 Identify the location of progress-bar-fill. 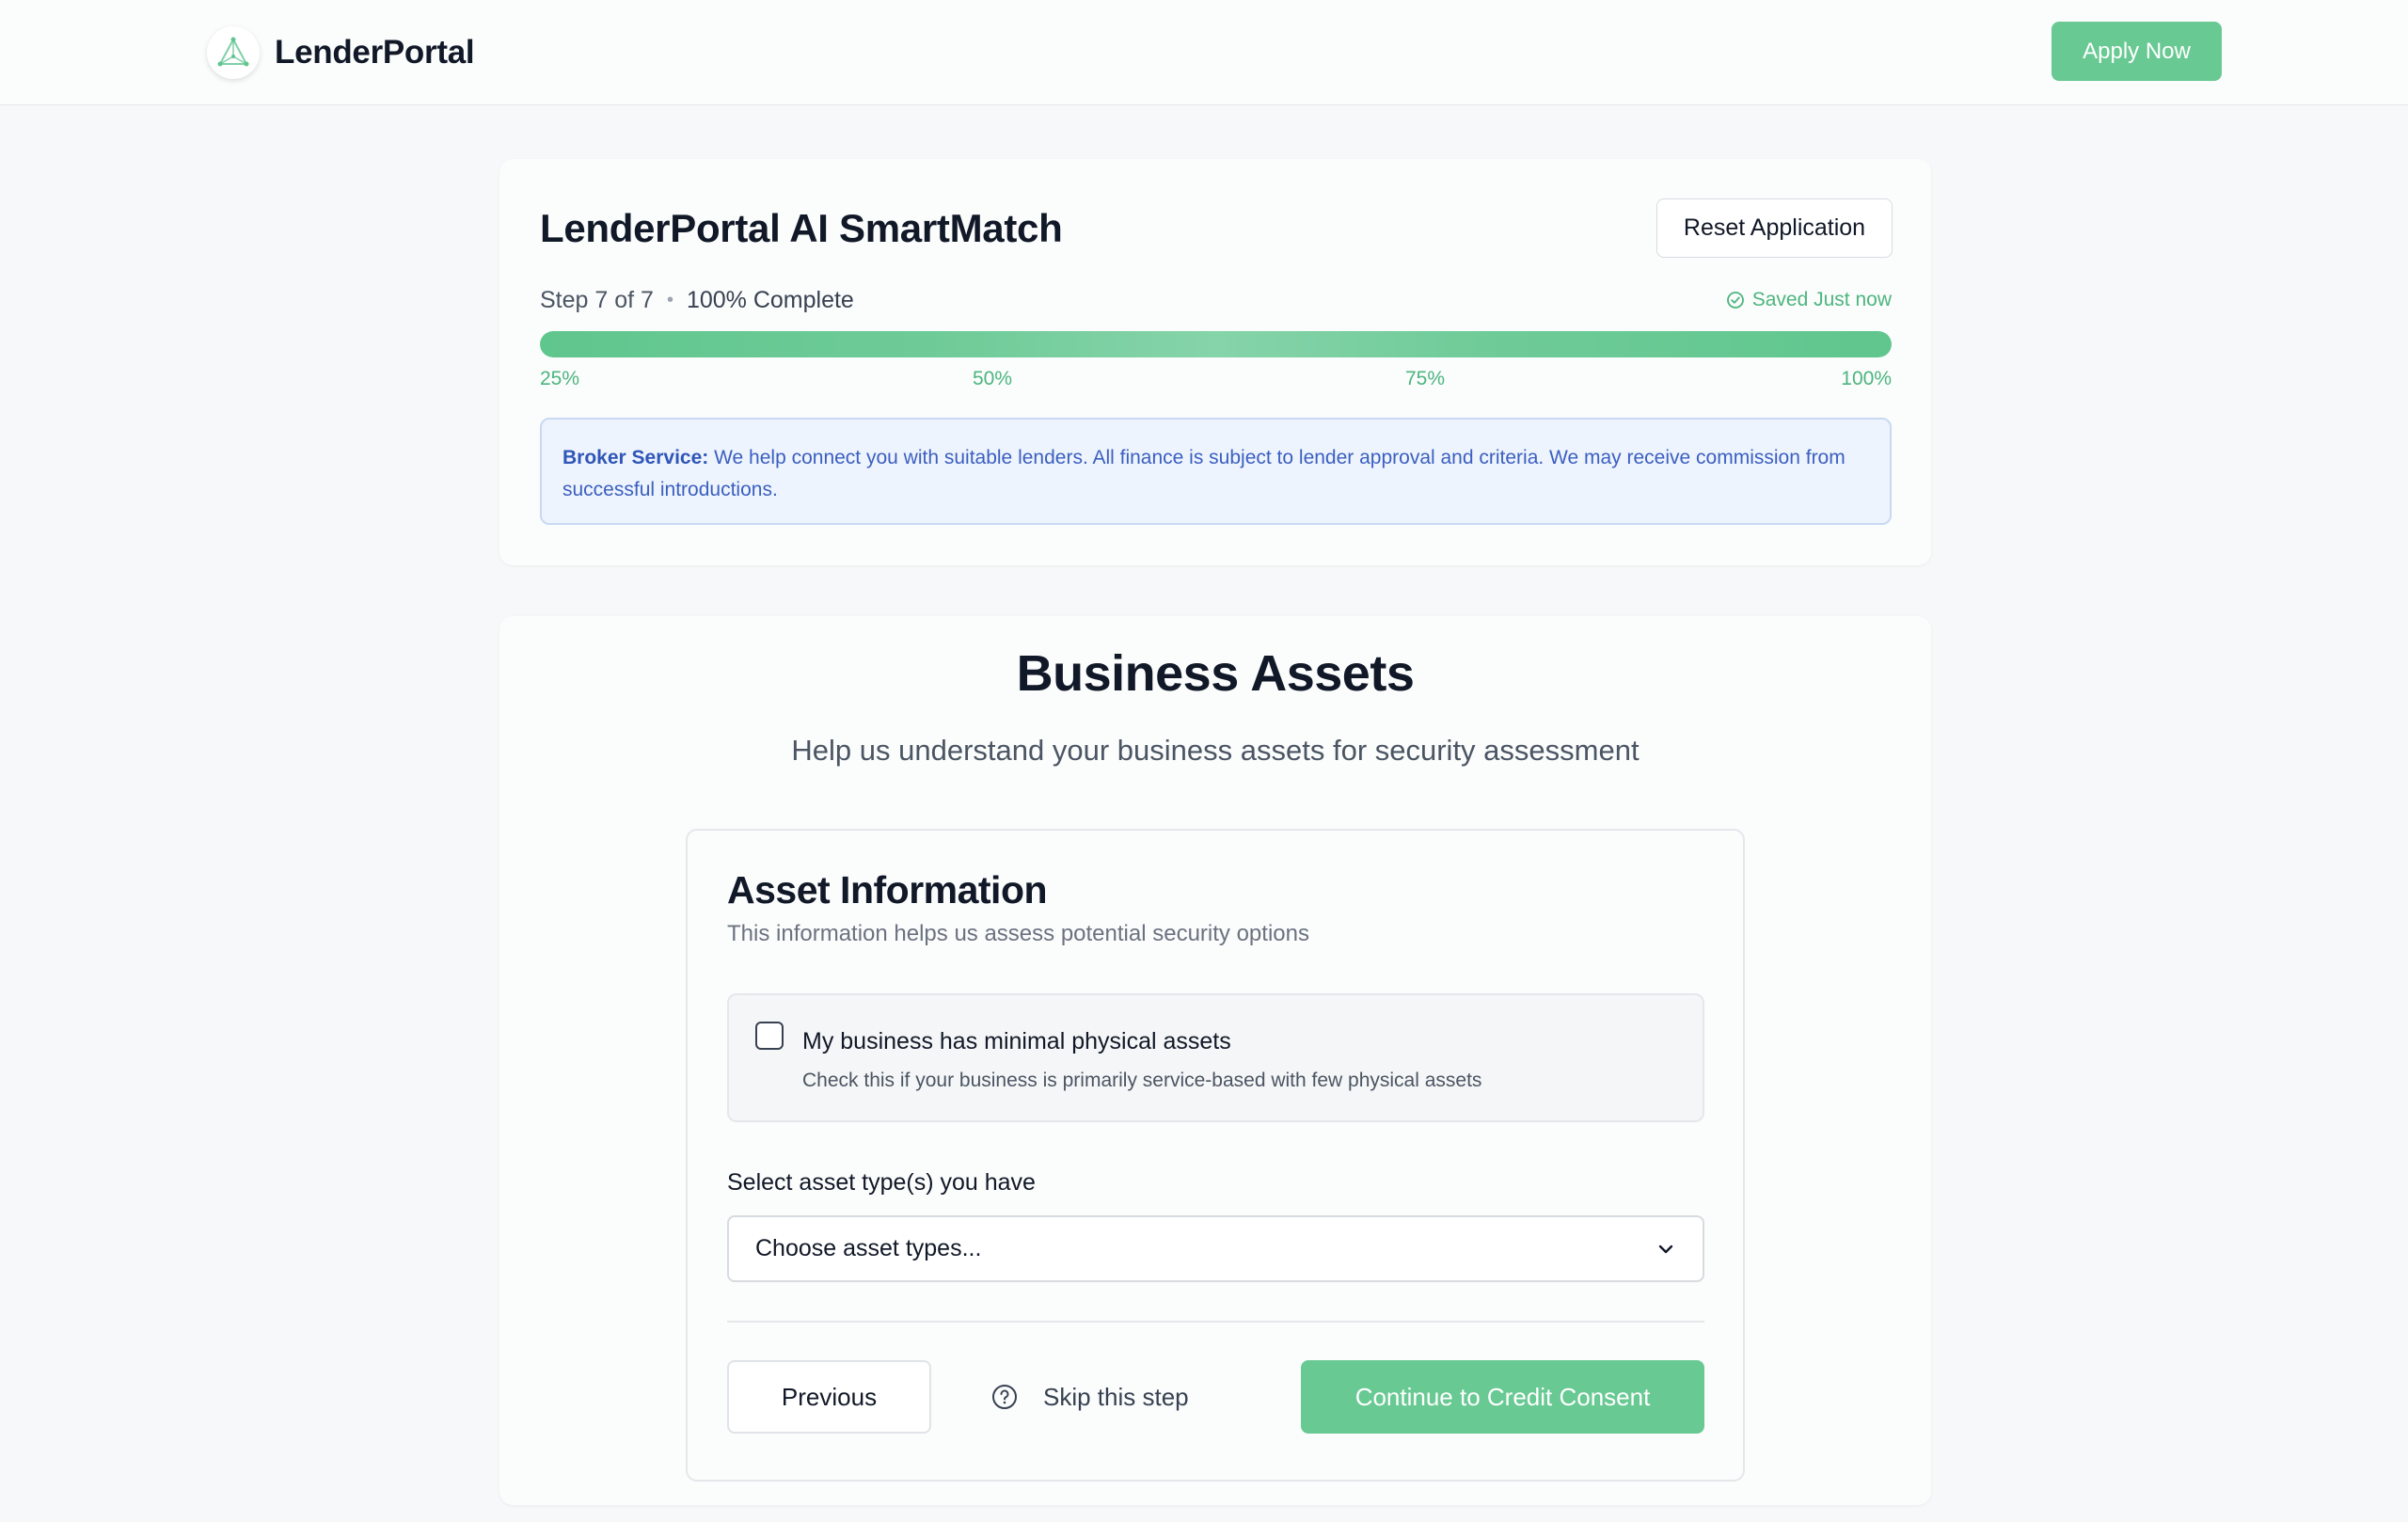
(1216, 344).